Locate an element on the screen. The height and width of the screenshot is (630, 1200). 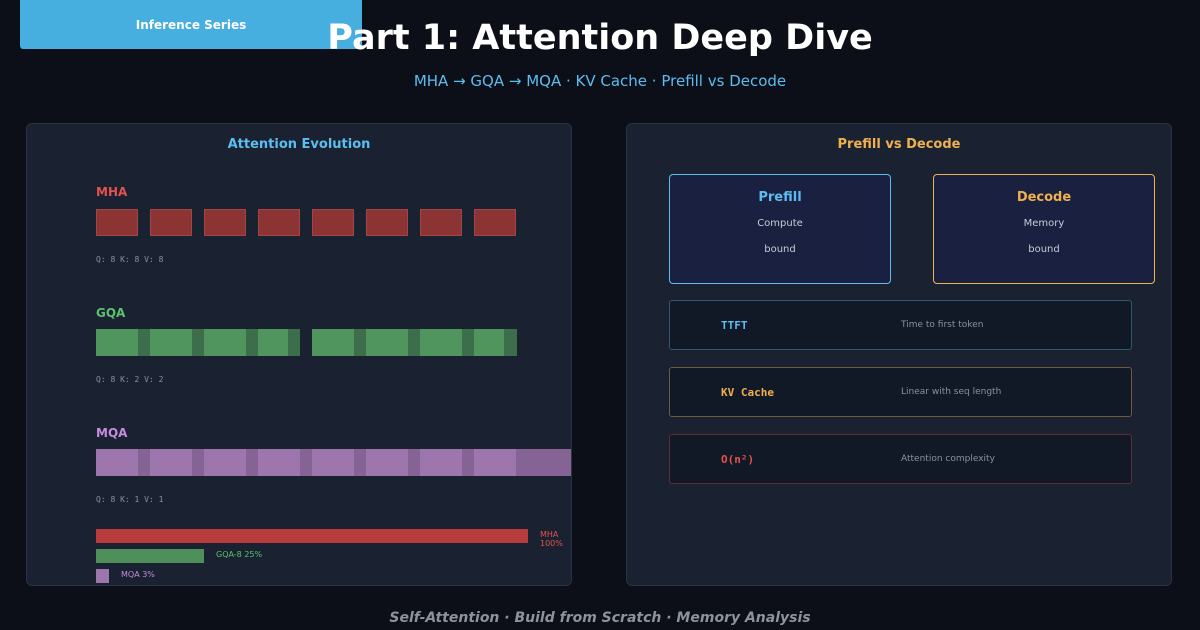
gqa-memory-label: GQA-8 25% is located at coordinates (239, 554).